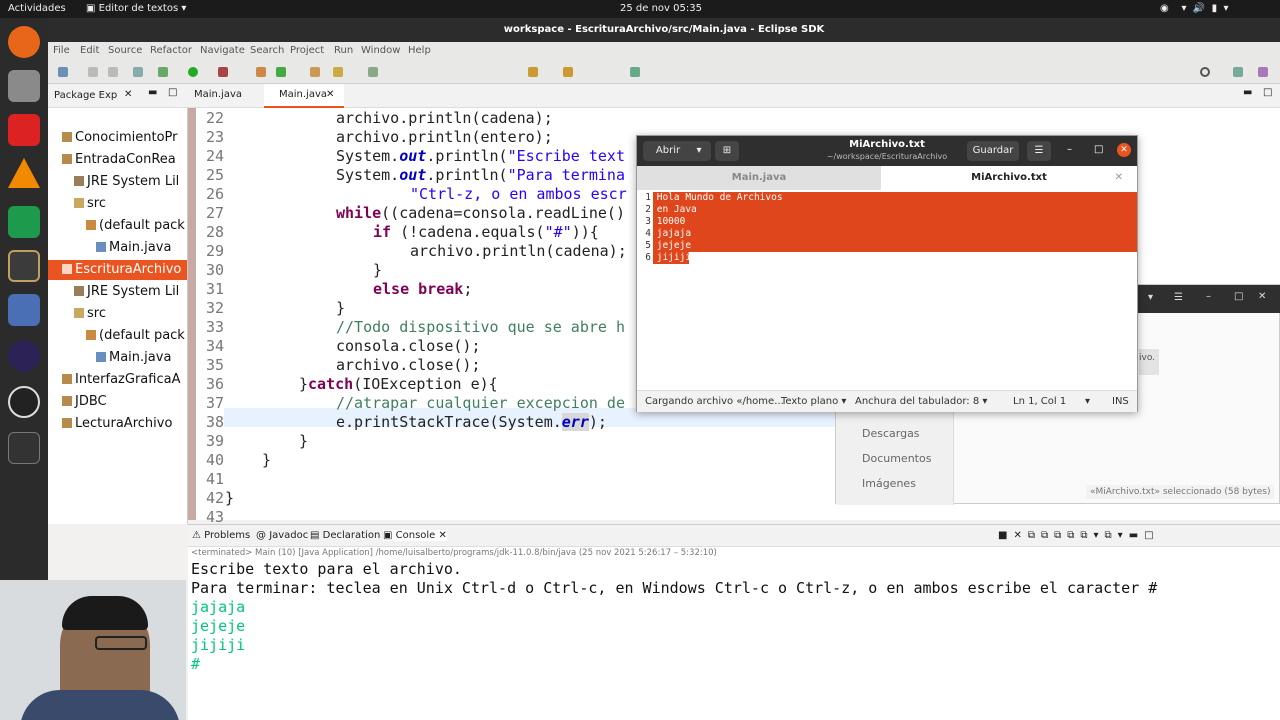  Describe the element at coordinates (896, 458) in the screenshot. I see `place-documents: Documentos` at that location.